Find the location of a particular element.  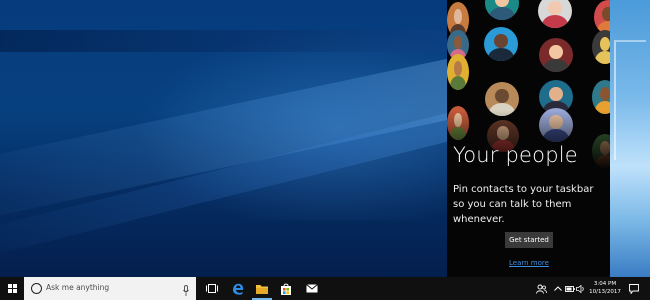

taskbar-clock: 3:04 PM 10/13/2017 is located at coordinates (605, 288).